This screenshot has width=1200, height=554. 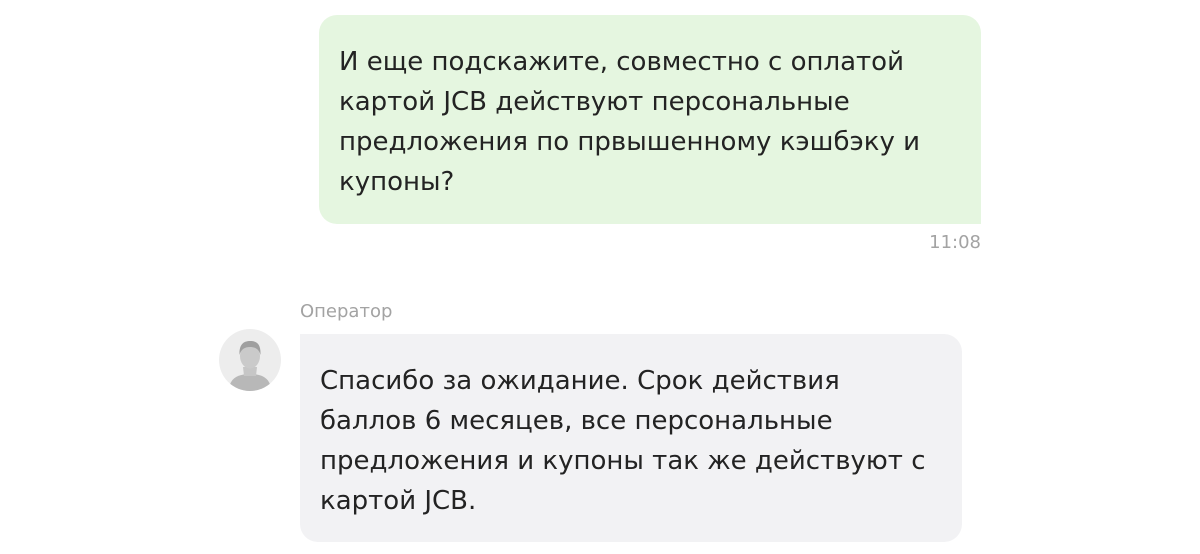 What do you see at coordinates (250, 366) in the screenshot?
I see `user-avatar-icon` at bounding box center [250, 366].